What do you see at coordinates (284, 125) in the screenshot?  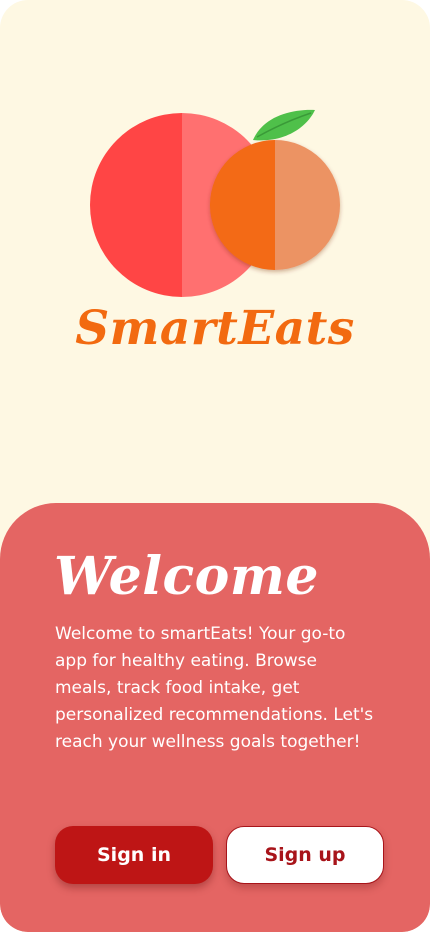 I see `leaf-icon` at bounding box center [284, 125].